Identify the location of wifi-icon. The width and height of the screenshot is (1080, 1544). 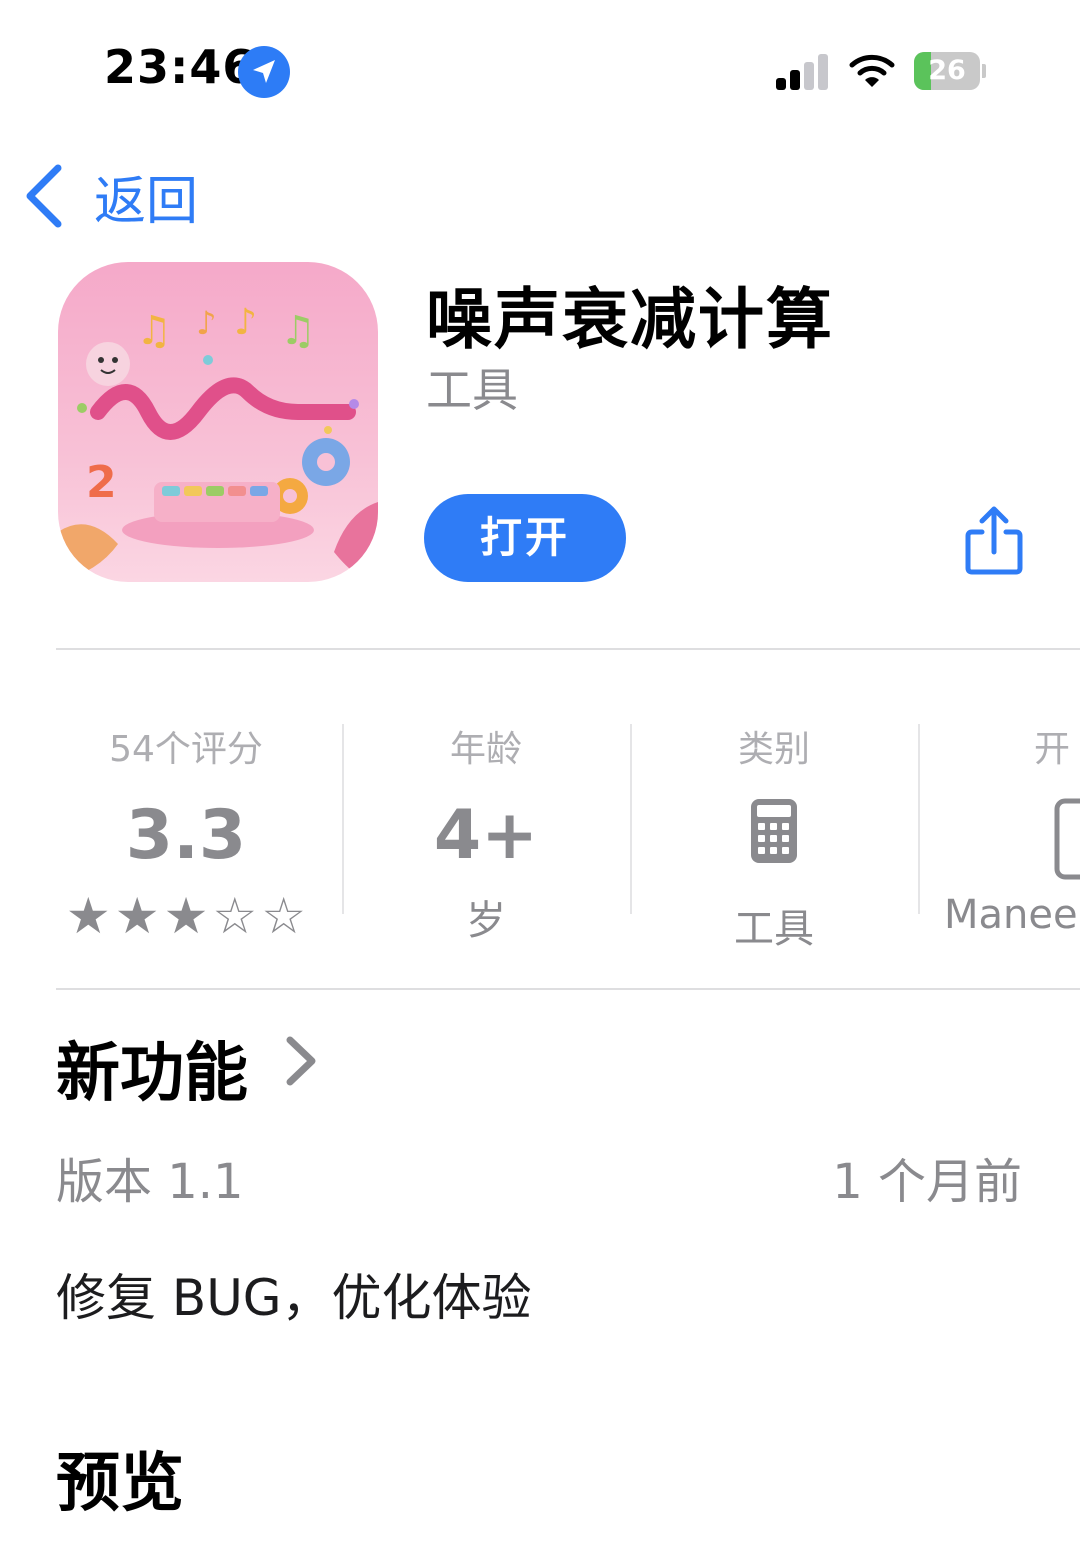
(872, 71).